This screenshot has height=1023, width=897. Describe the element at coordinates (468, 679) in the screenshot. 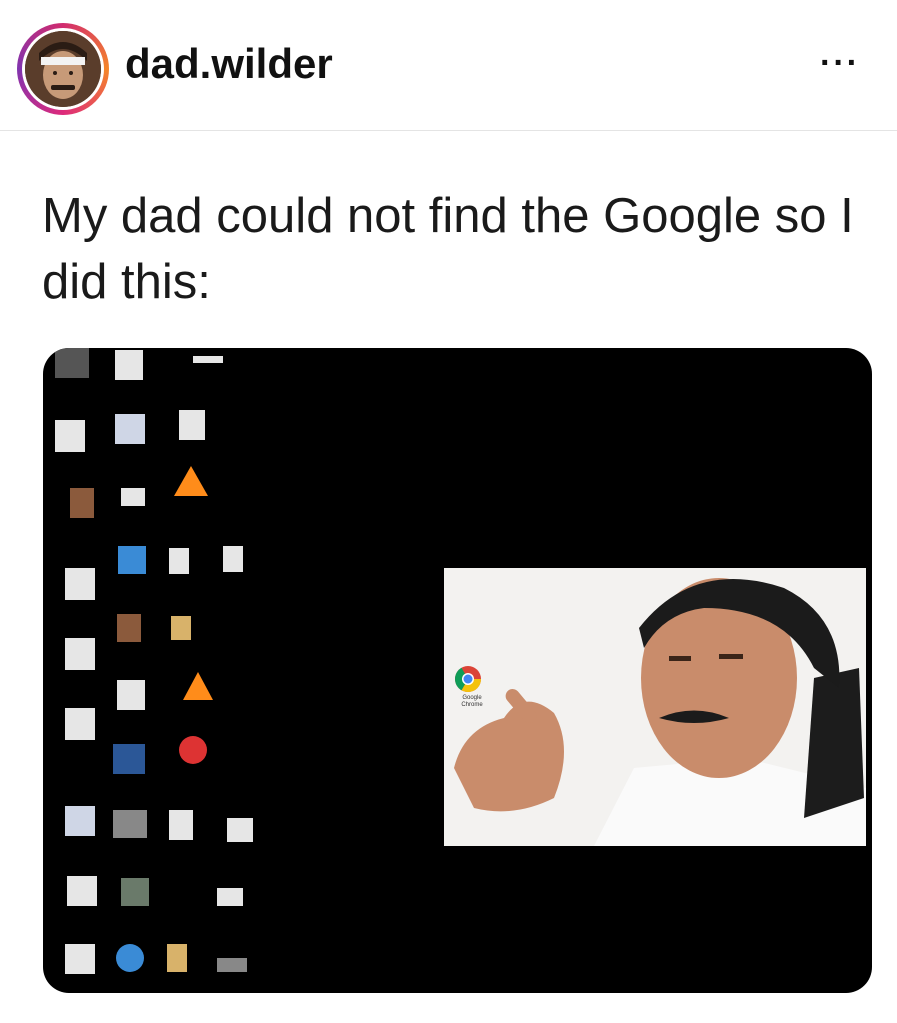

I see `chrome-icon` at that location.